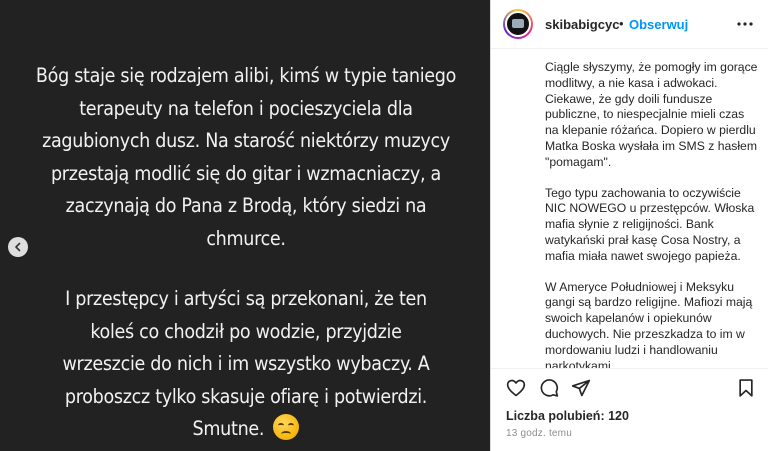  Describe the element at coordinates (567, 416) in the screenshot. I see `likes-count: Liczba polubień: 120` at that location.